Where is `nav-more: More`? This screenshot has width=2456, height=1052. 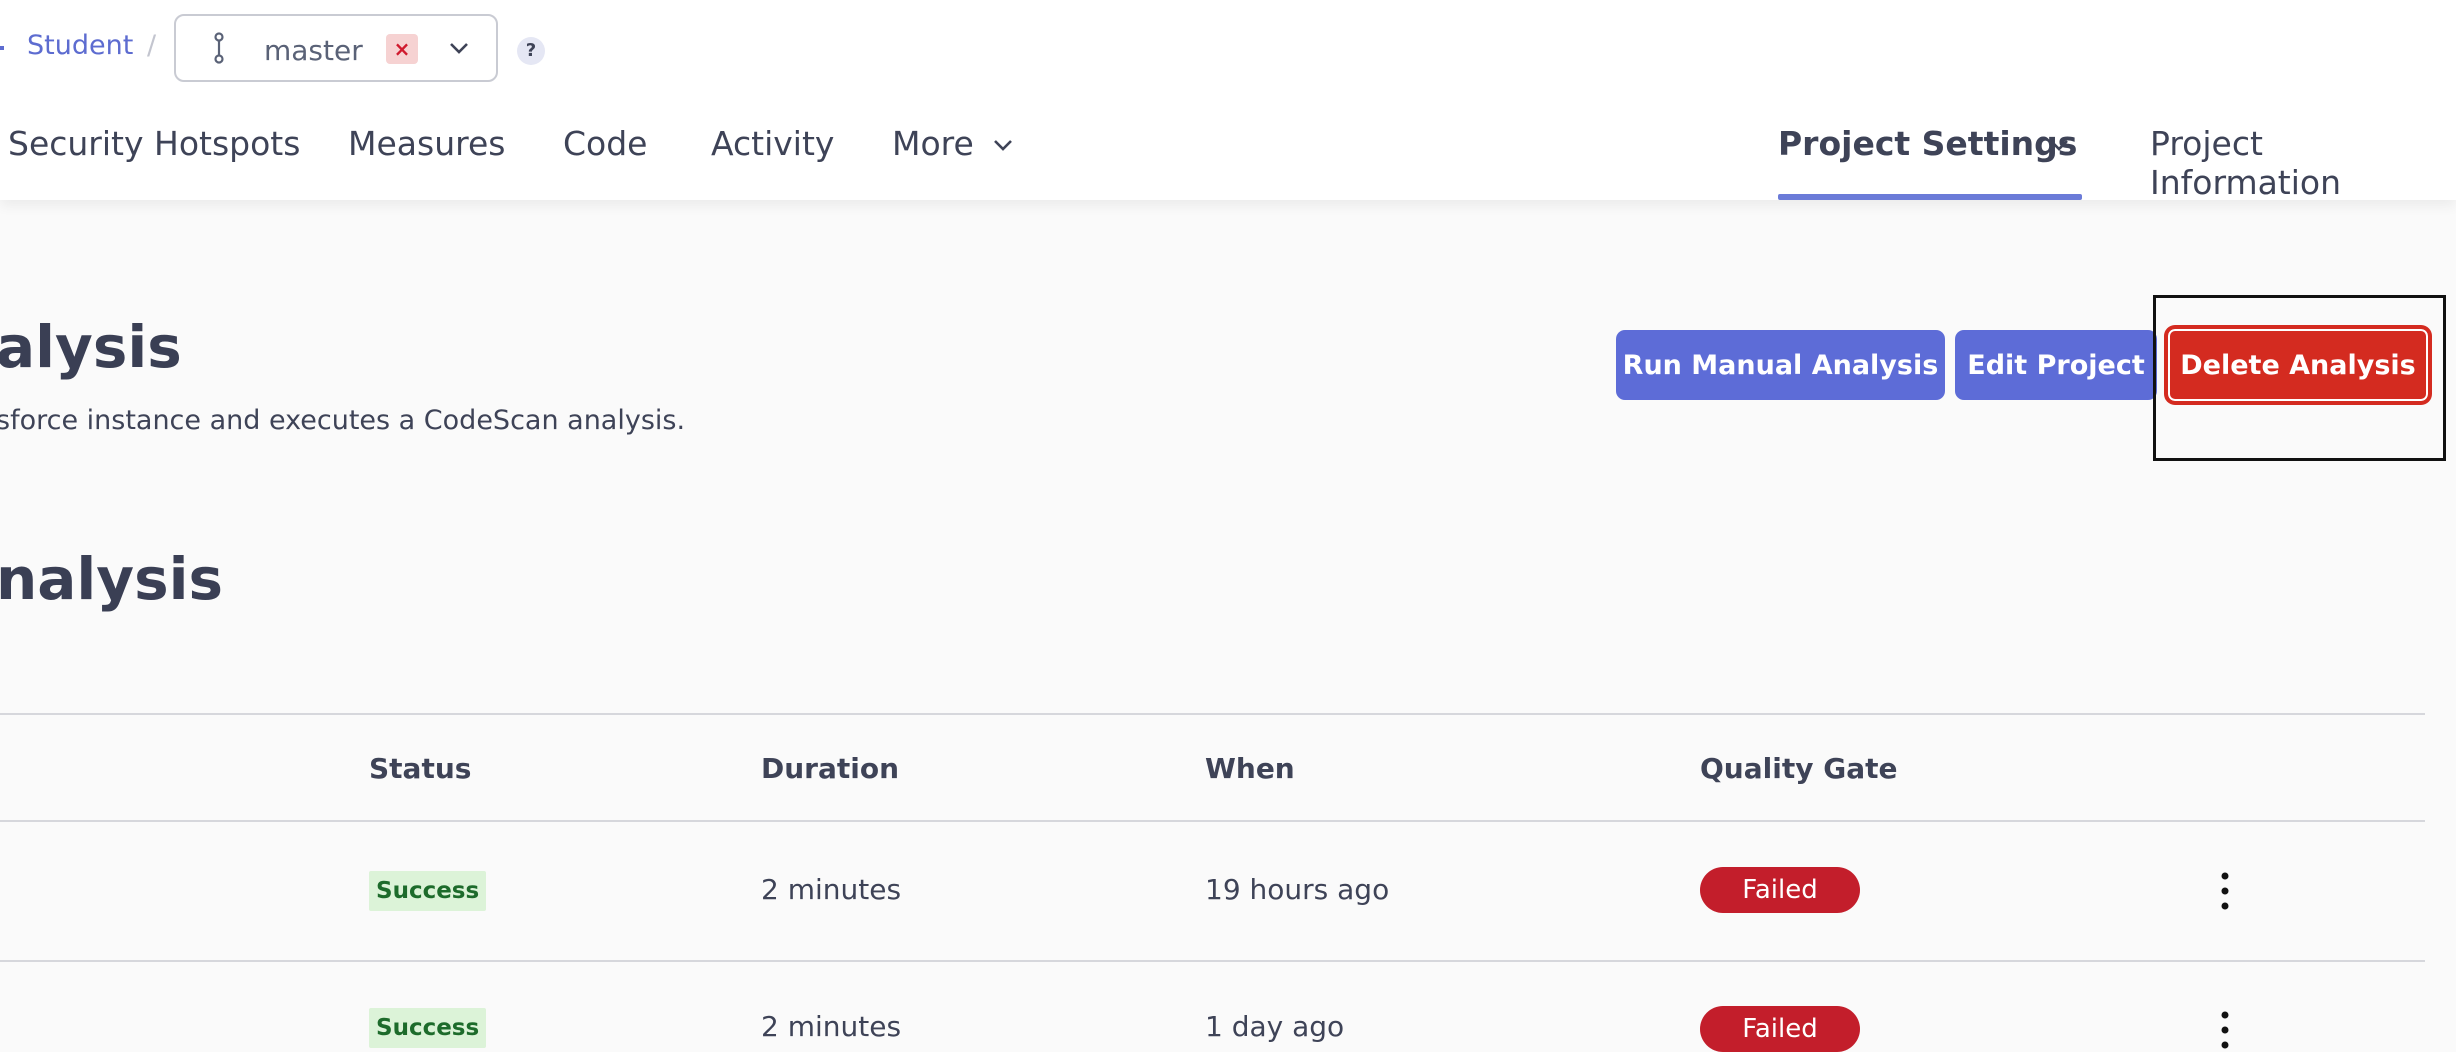 nav-more: More is located at coordinates (933, 143).